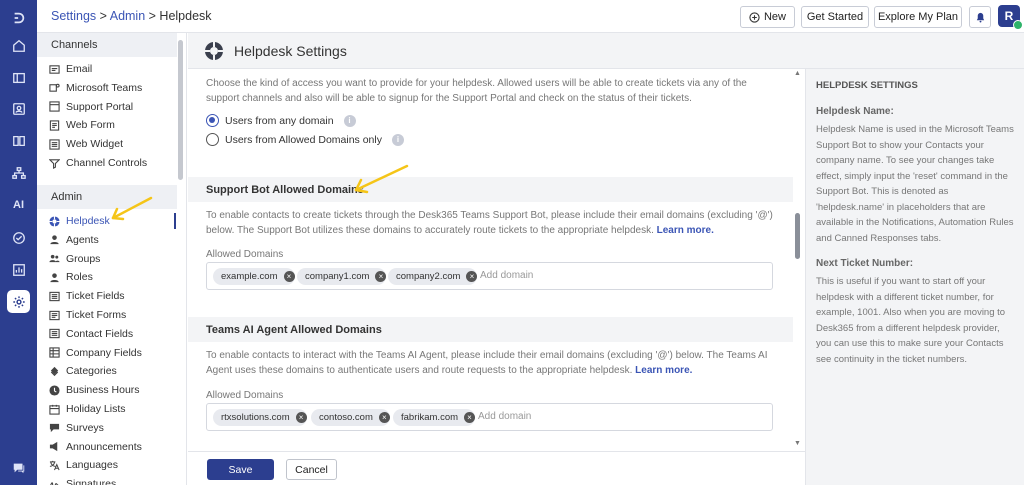  What do you see at coordinates (54, 446) in the screenshot?
I see `announcement-icon` at bounding box center [54, 446].